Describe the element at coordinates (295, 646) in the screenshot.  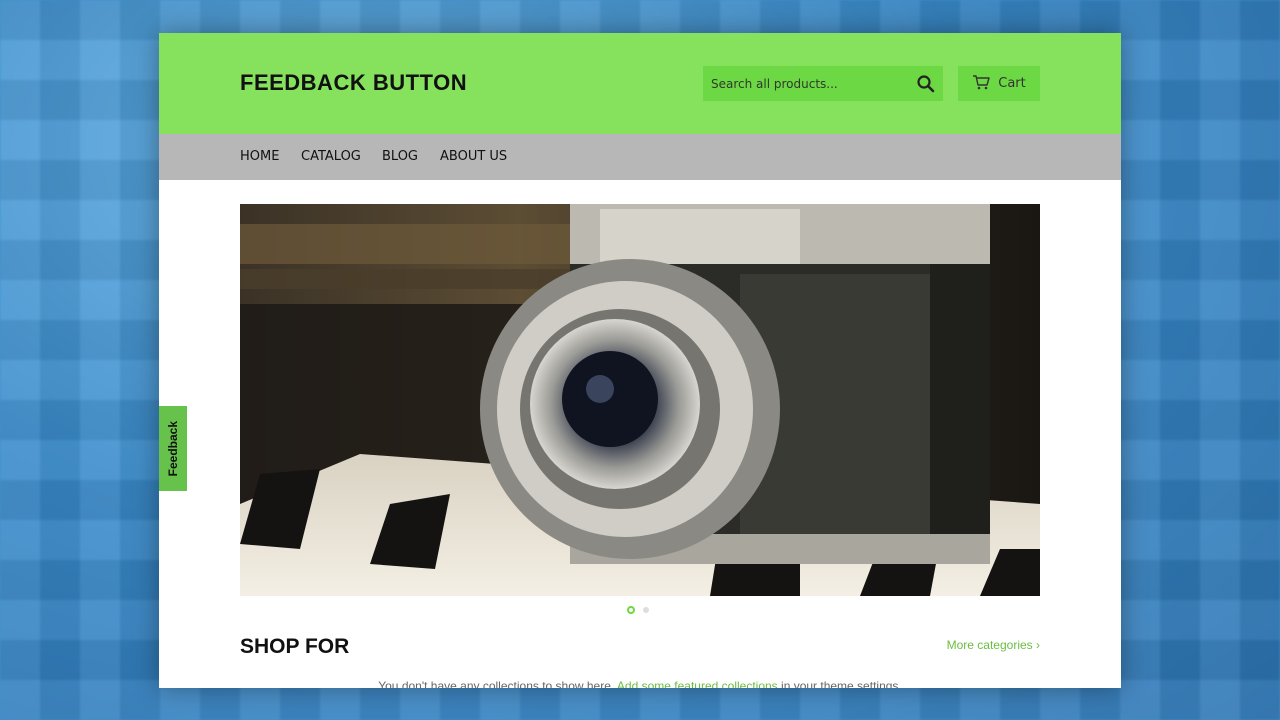
I see `section-heading: SHOP FOR` at that location.